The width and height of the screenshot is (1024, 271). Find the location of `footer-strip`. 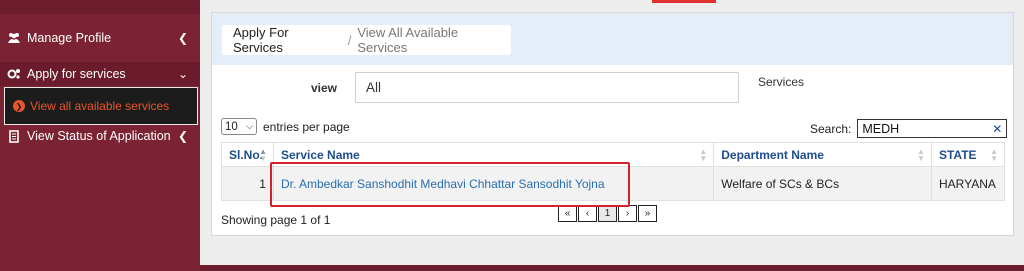

footer-strip is located at coordinates (612, 268).